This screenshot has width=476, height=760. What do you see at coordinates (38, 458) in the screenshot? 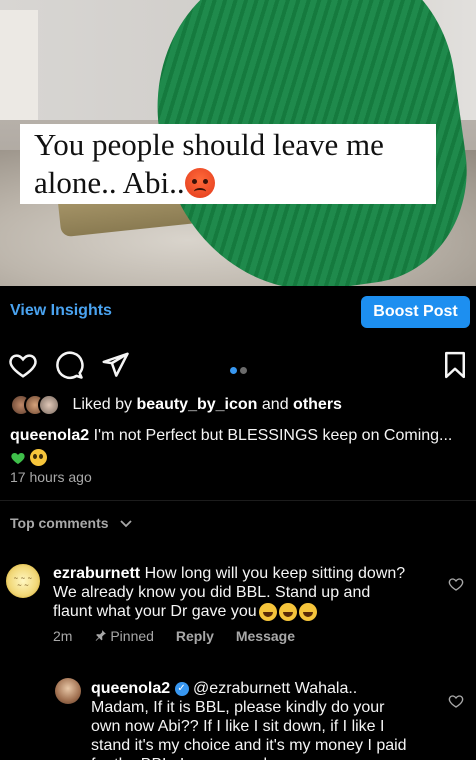
I see `pleading-face-emoji-icon` at bounding box center [38, 458].